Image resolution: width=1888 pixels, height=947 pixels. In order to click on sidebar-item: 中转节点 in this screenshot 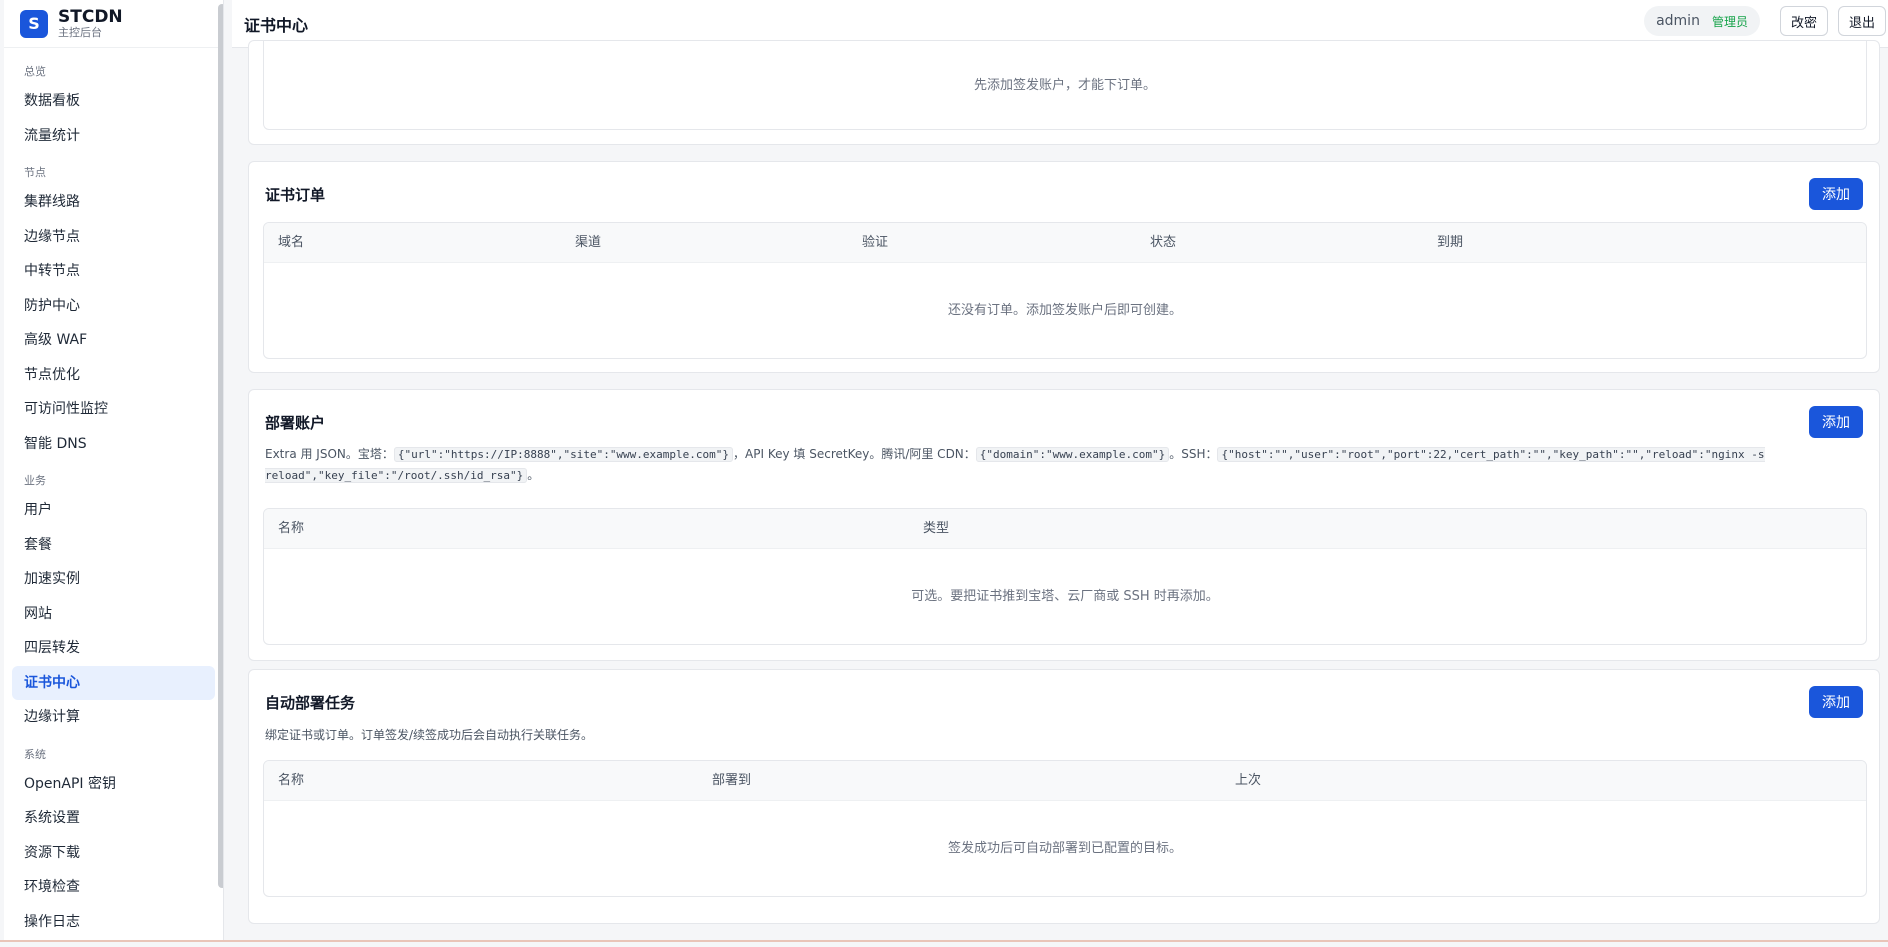, I will do `click(113, 271)`.